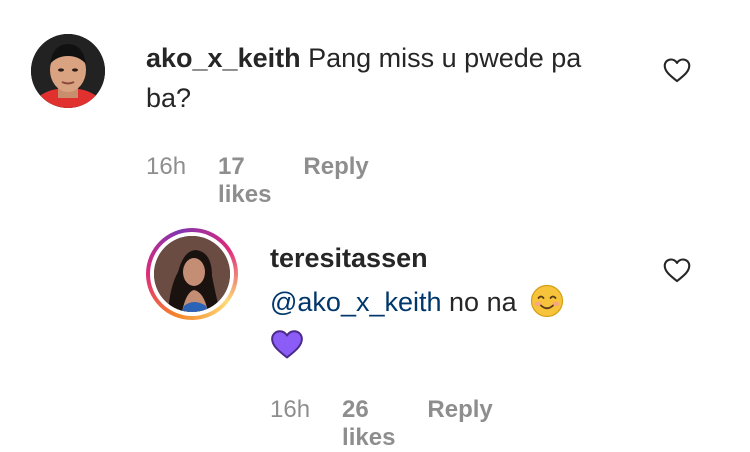 This screenshot has height=452, width=750. I want to click on smiling-face-emoji, so click(547, 301).